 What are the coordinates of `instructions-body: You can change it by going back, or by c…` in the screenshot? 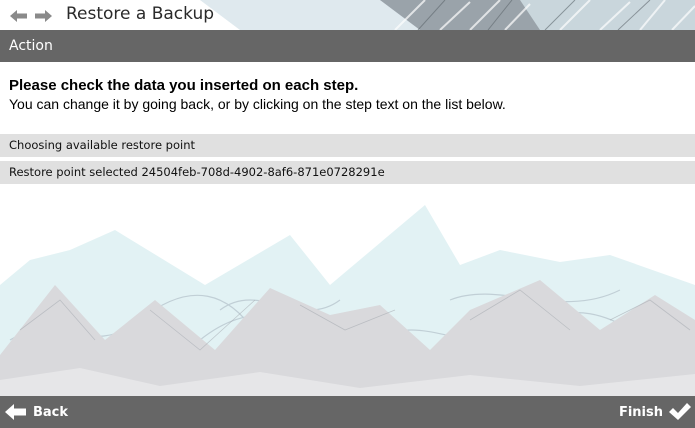 It's located at (257, 104).